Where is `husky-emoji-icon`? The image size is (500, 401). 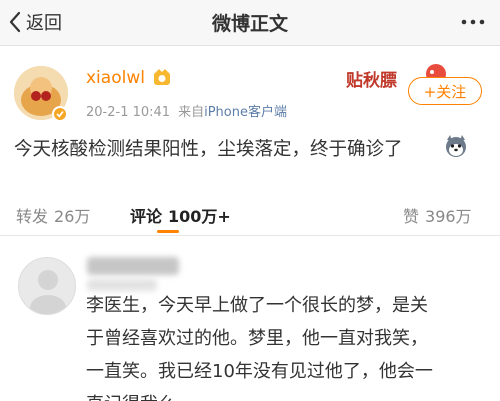
husky-emoji-icon is located at coordinates (456, 146).